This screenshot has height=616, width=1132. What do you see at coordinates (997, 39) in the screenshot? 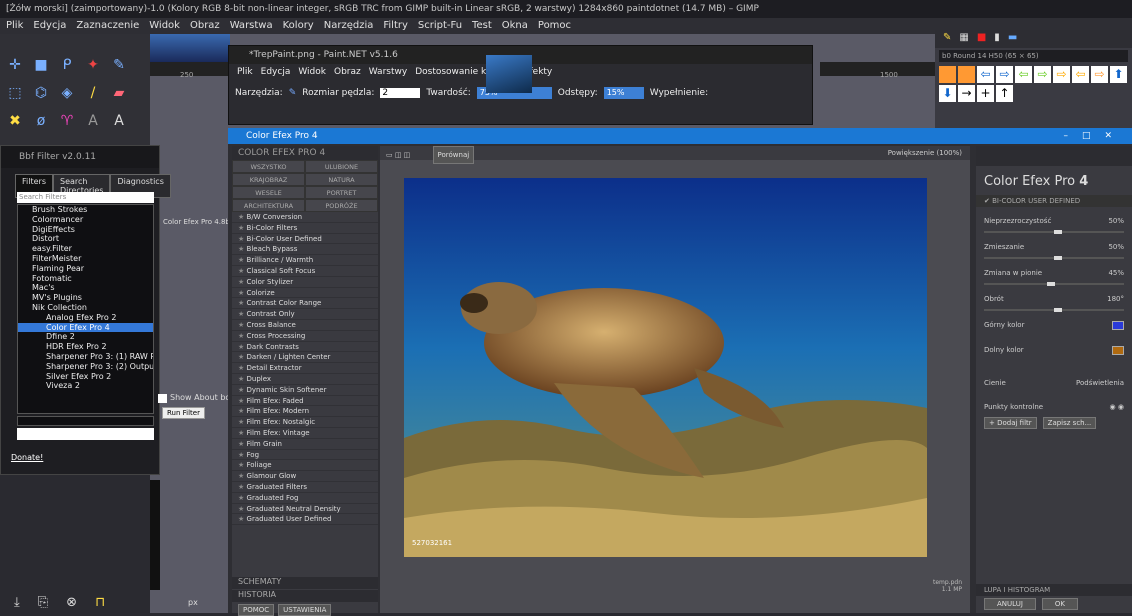
I see `gradient-tab-icon: ▮` at bounding box center [997, 39].